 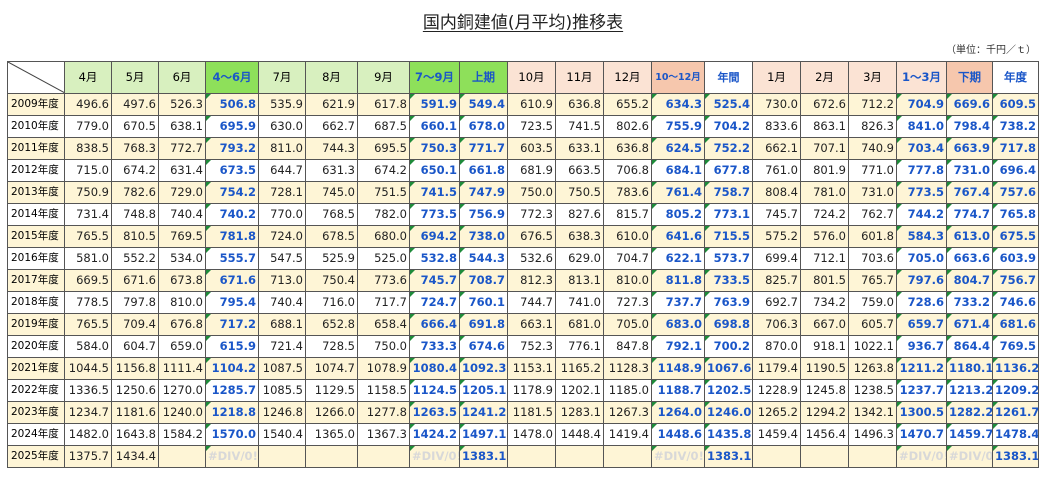 I want to click on month-cell: 815.7, so click(x=627, y=214).